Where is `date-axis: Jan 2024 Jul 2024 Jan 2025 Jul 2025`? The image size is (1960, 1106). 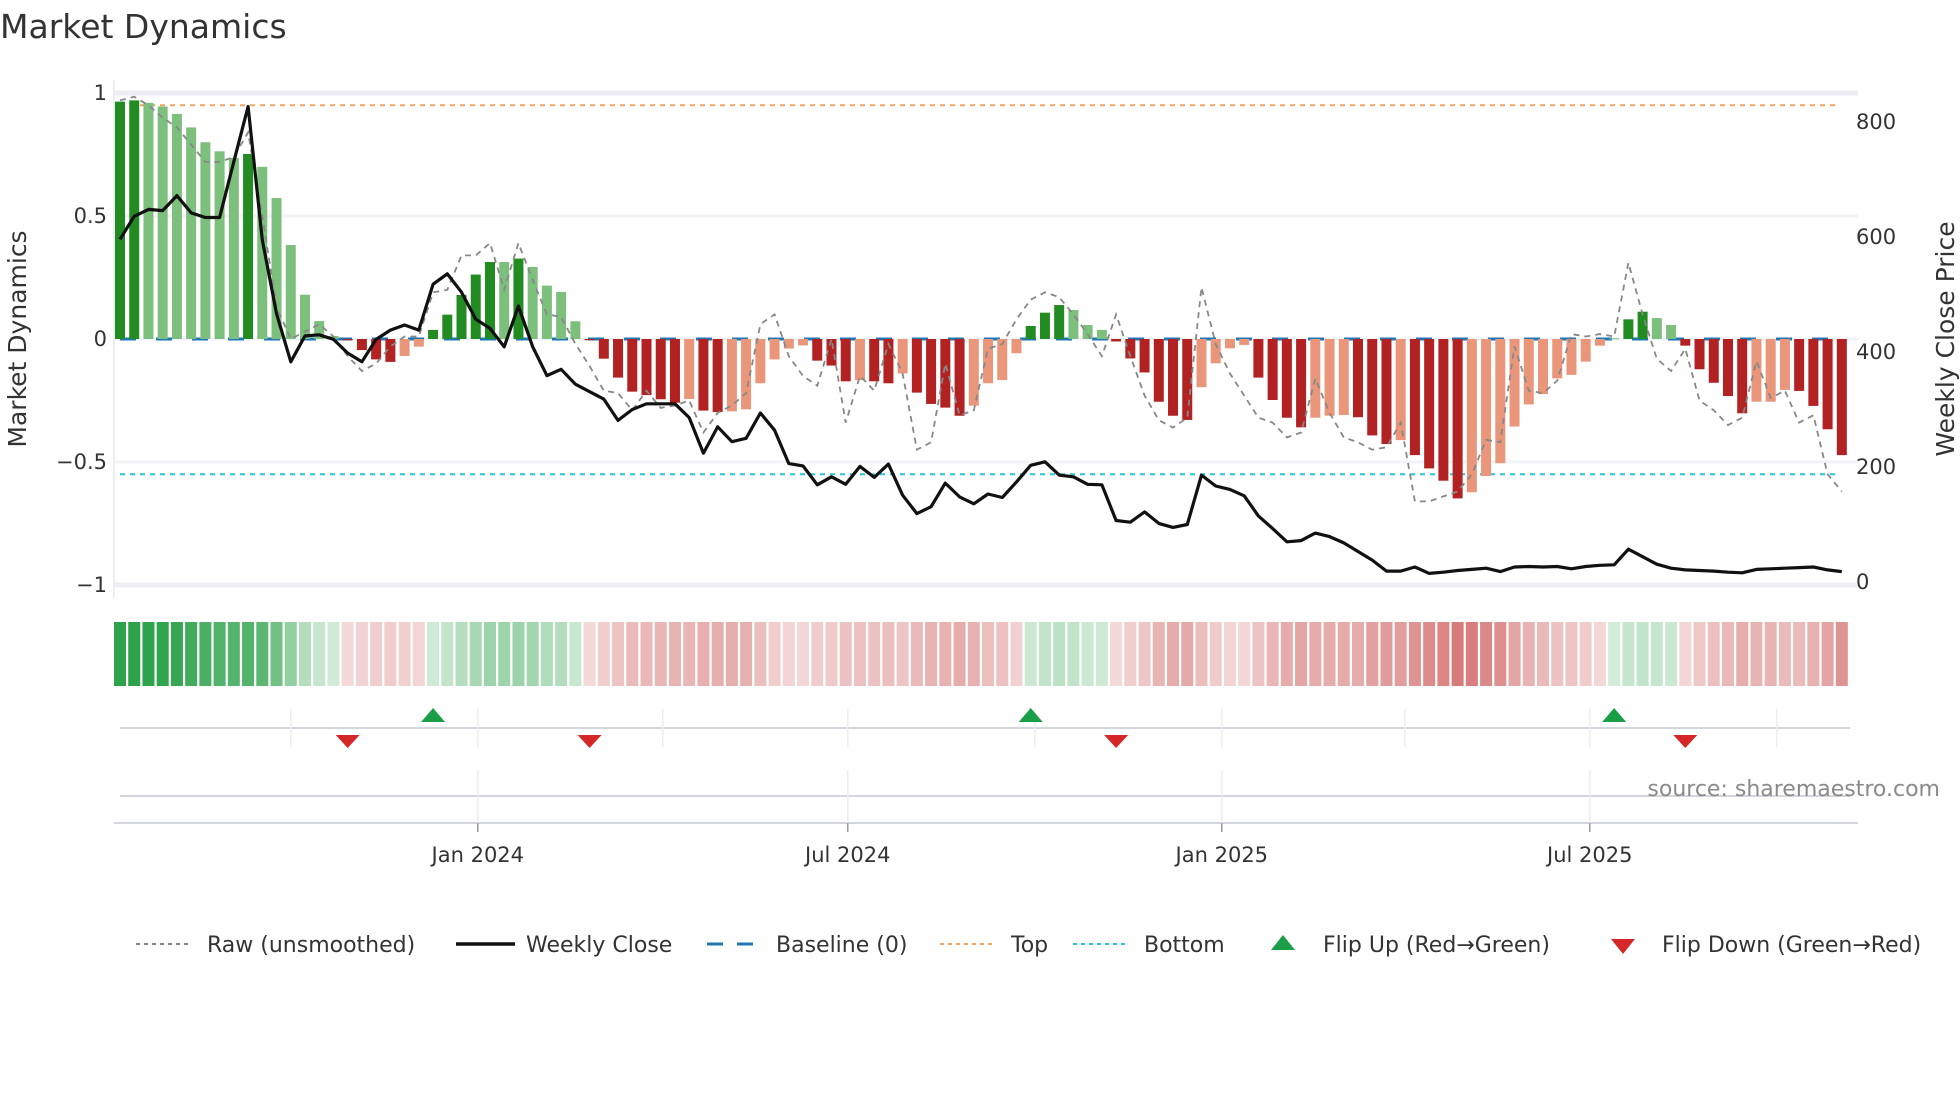
date-axis: Jan 2024 Jul 2024 Jan 2025 Jul 2025 is located at coordinates (986, 818).